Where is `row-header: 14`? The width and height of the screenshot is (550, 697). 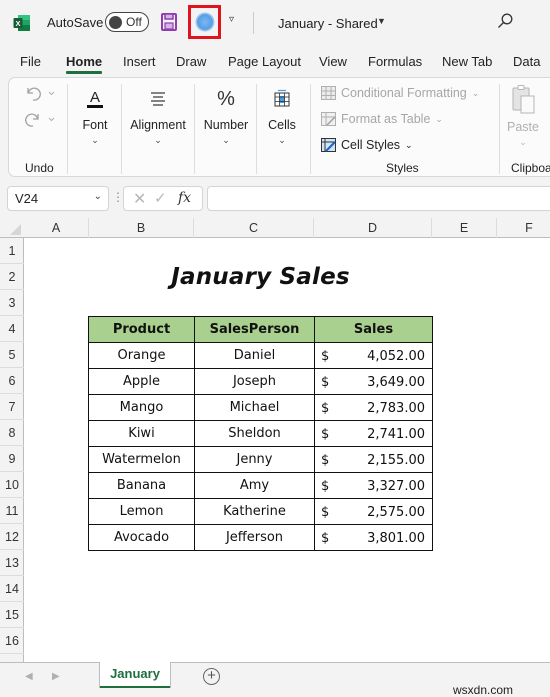
row-header: 14 is located at coordinates (12, 589).